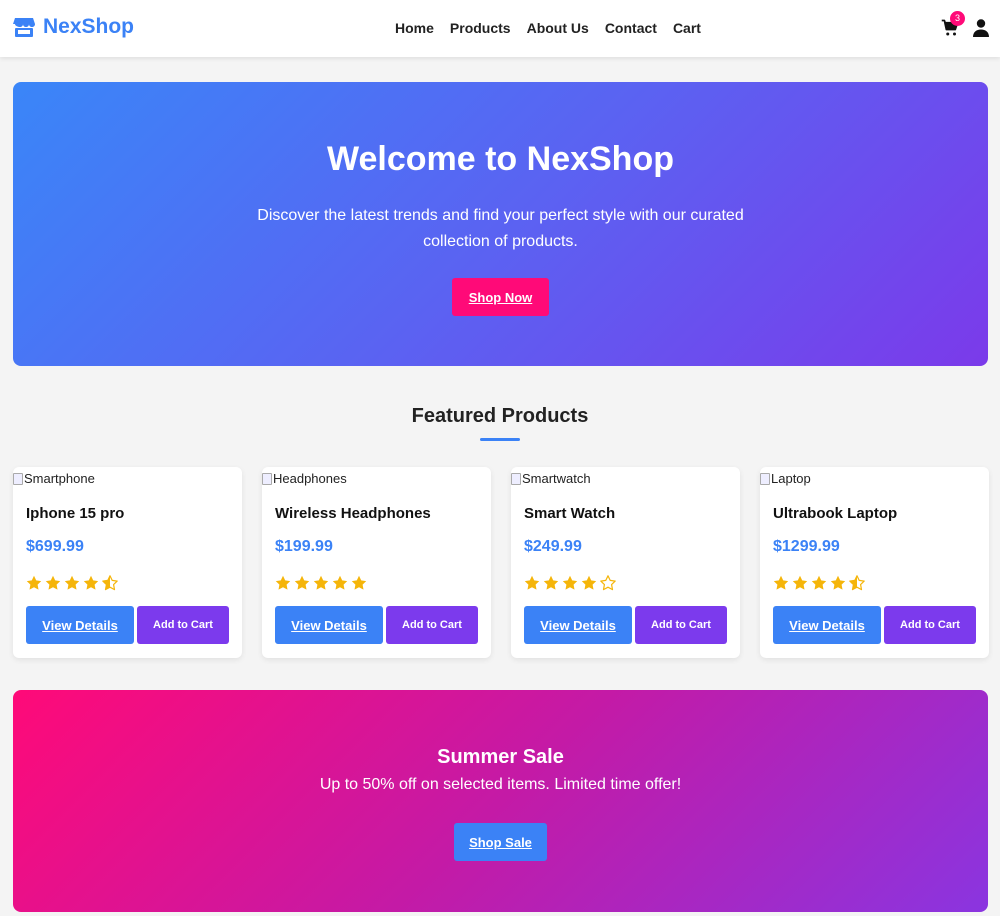  What do you see at coordinates (835, 513) in the screenshot?
I see `product-name: Ultrabook Laptop` at bounding box center [835, 513].